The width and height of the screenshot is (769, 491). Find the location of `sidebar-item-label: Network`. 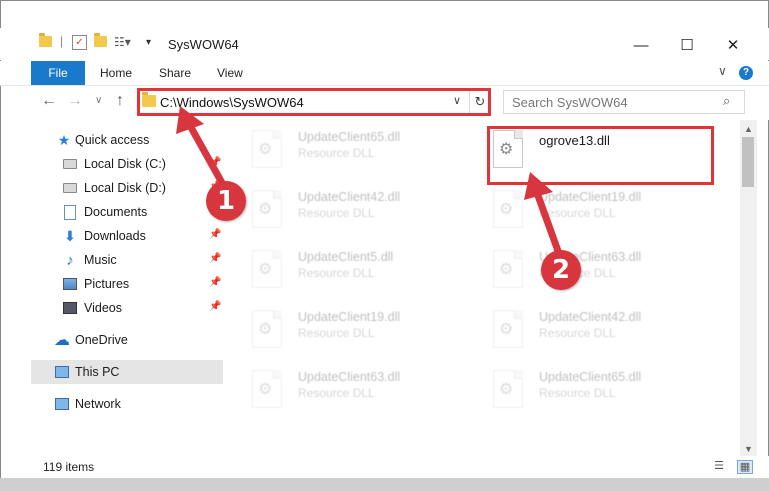

sidebar-item-label: Network is located at coordinates (98, 404).